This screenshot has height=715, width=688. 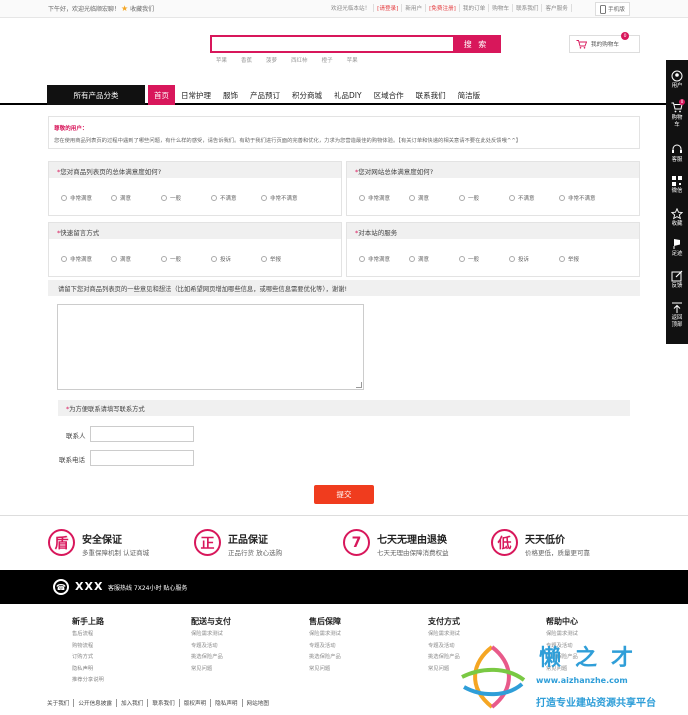 I want to click on hot-keyword-link: 香蕉, so click(x=246, y=60).